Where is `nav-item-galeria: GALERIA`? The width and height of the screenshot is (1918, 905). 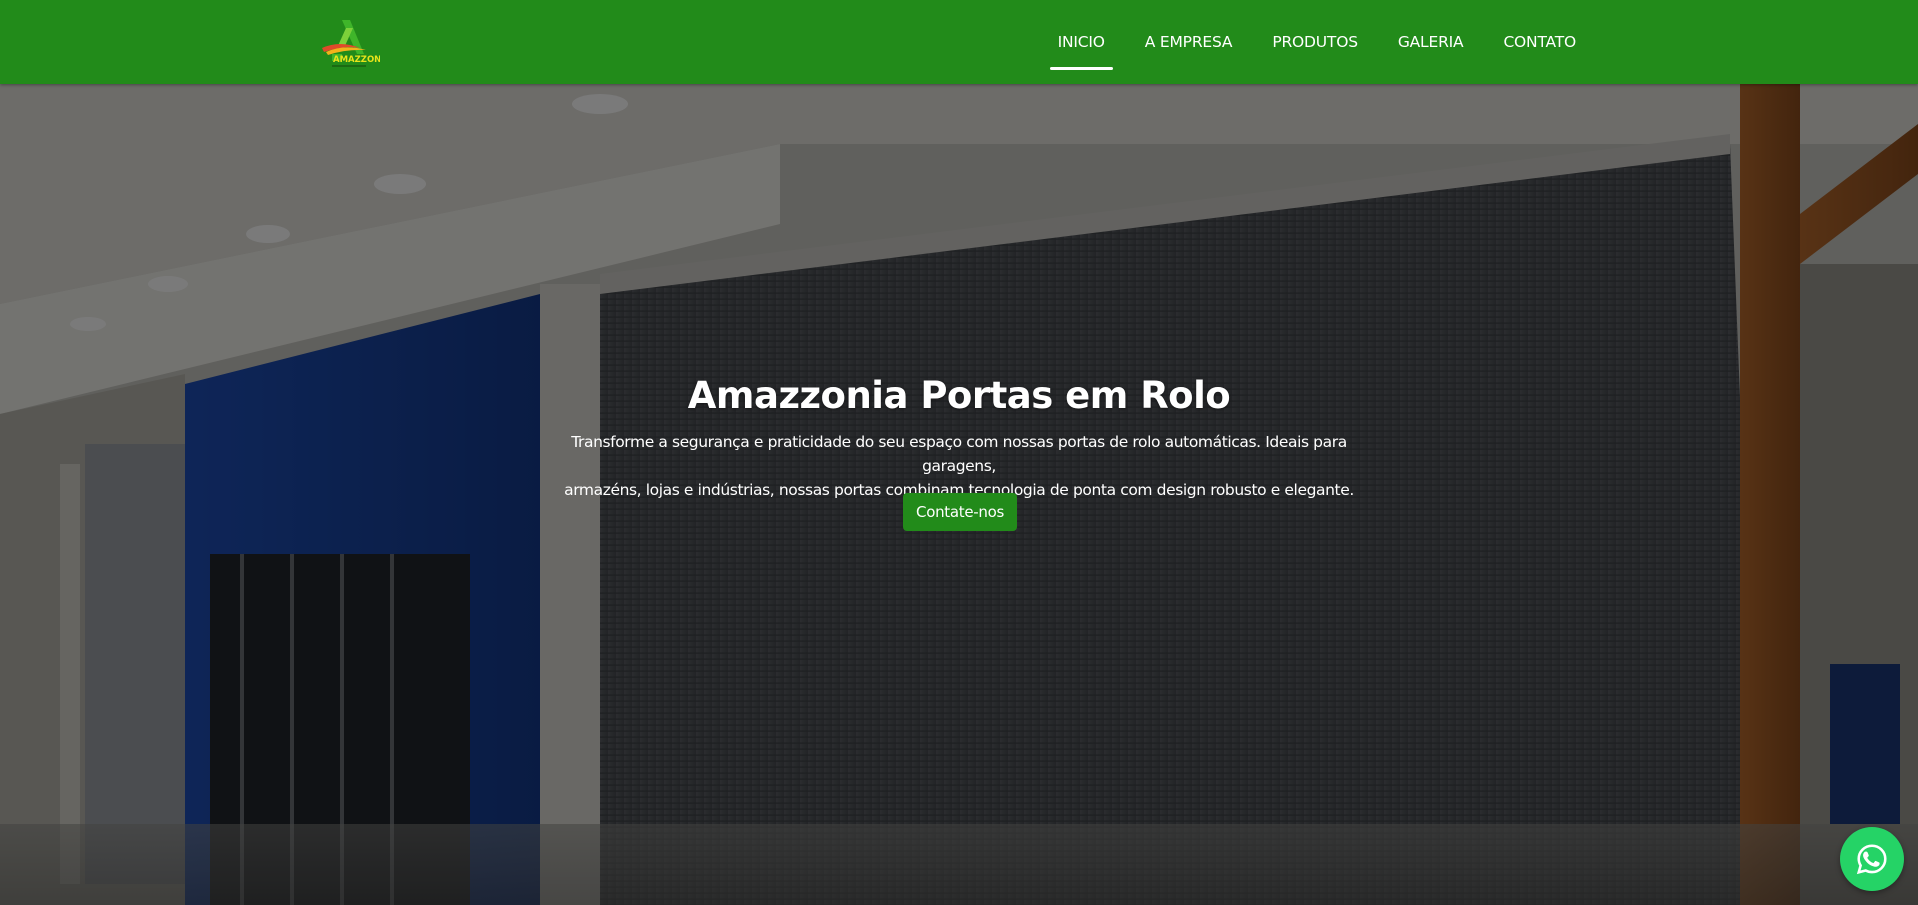 nav-item-galeria: GALERIA is located at coordinates (1431, 42).